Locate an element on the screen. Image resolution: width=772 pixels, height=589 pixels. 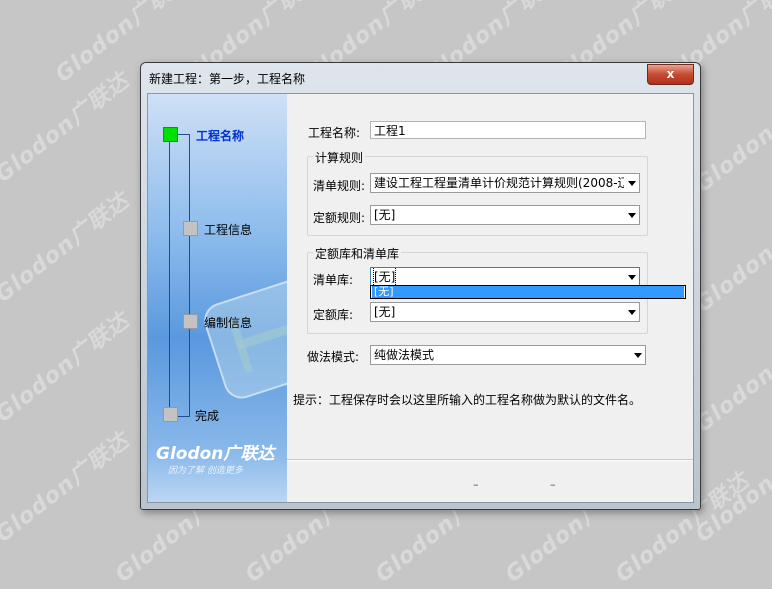
footer-separator is located at coordinates (490, 460).